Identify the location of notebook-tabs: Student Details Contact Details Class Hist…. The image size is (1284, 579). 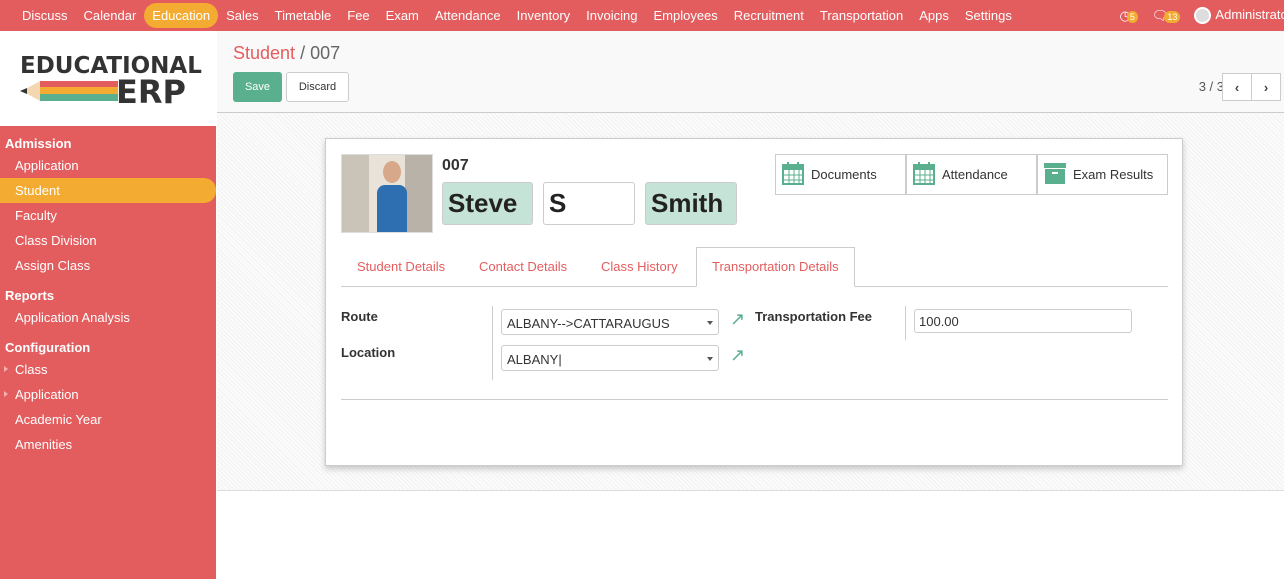
(754, 267).